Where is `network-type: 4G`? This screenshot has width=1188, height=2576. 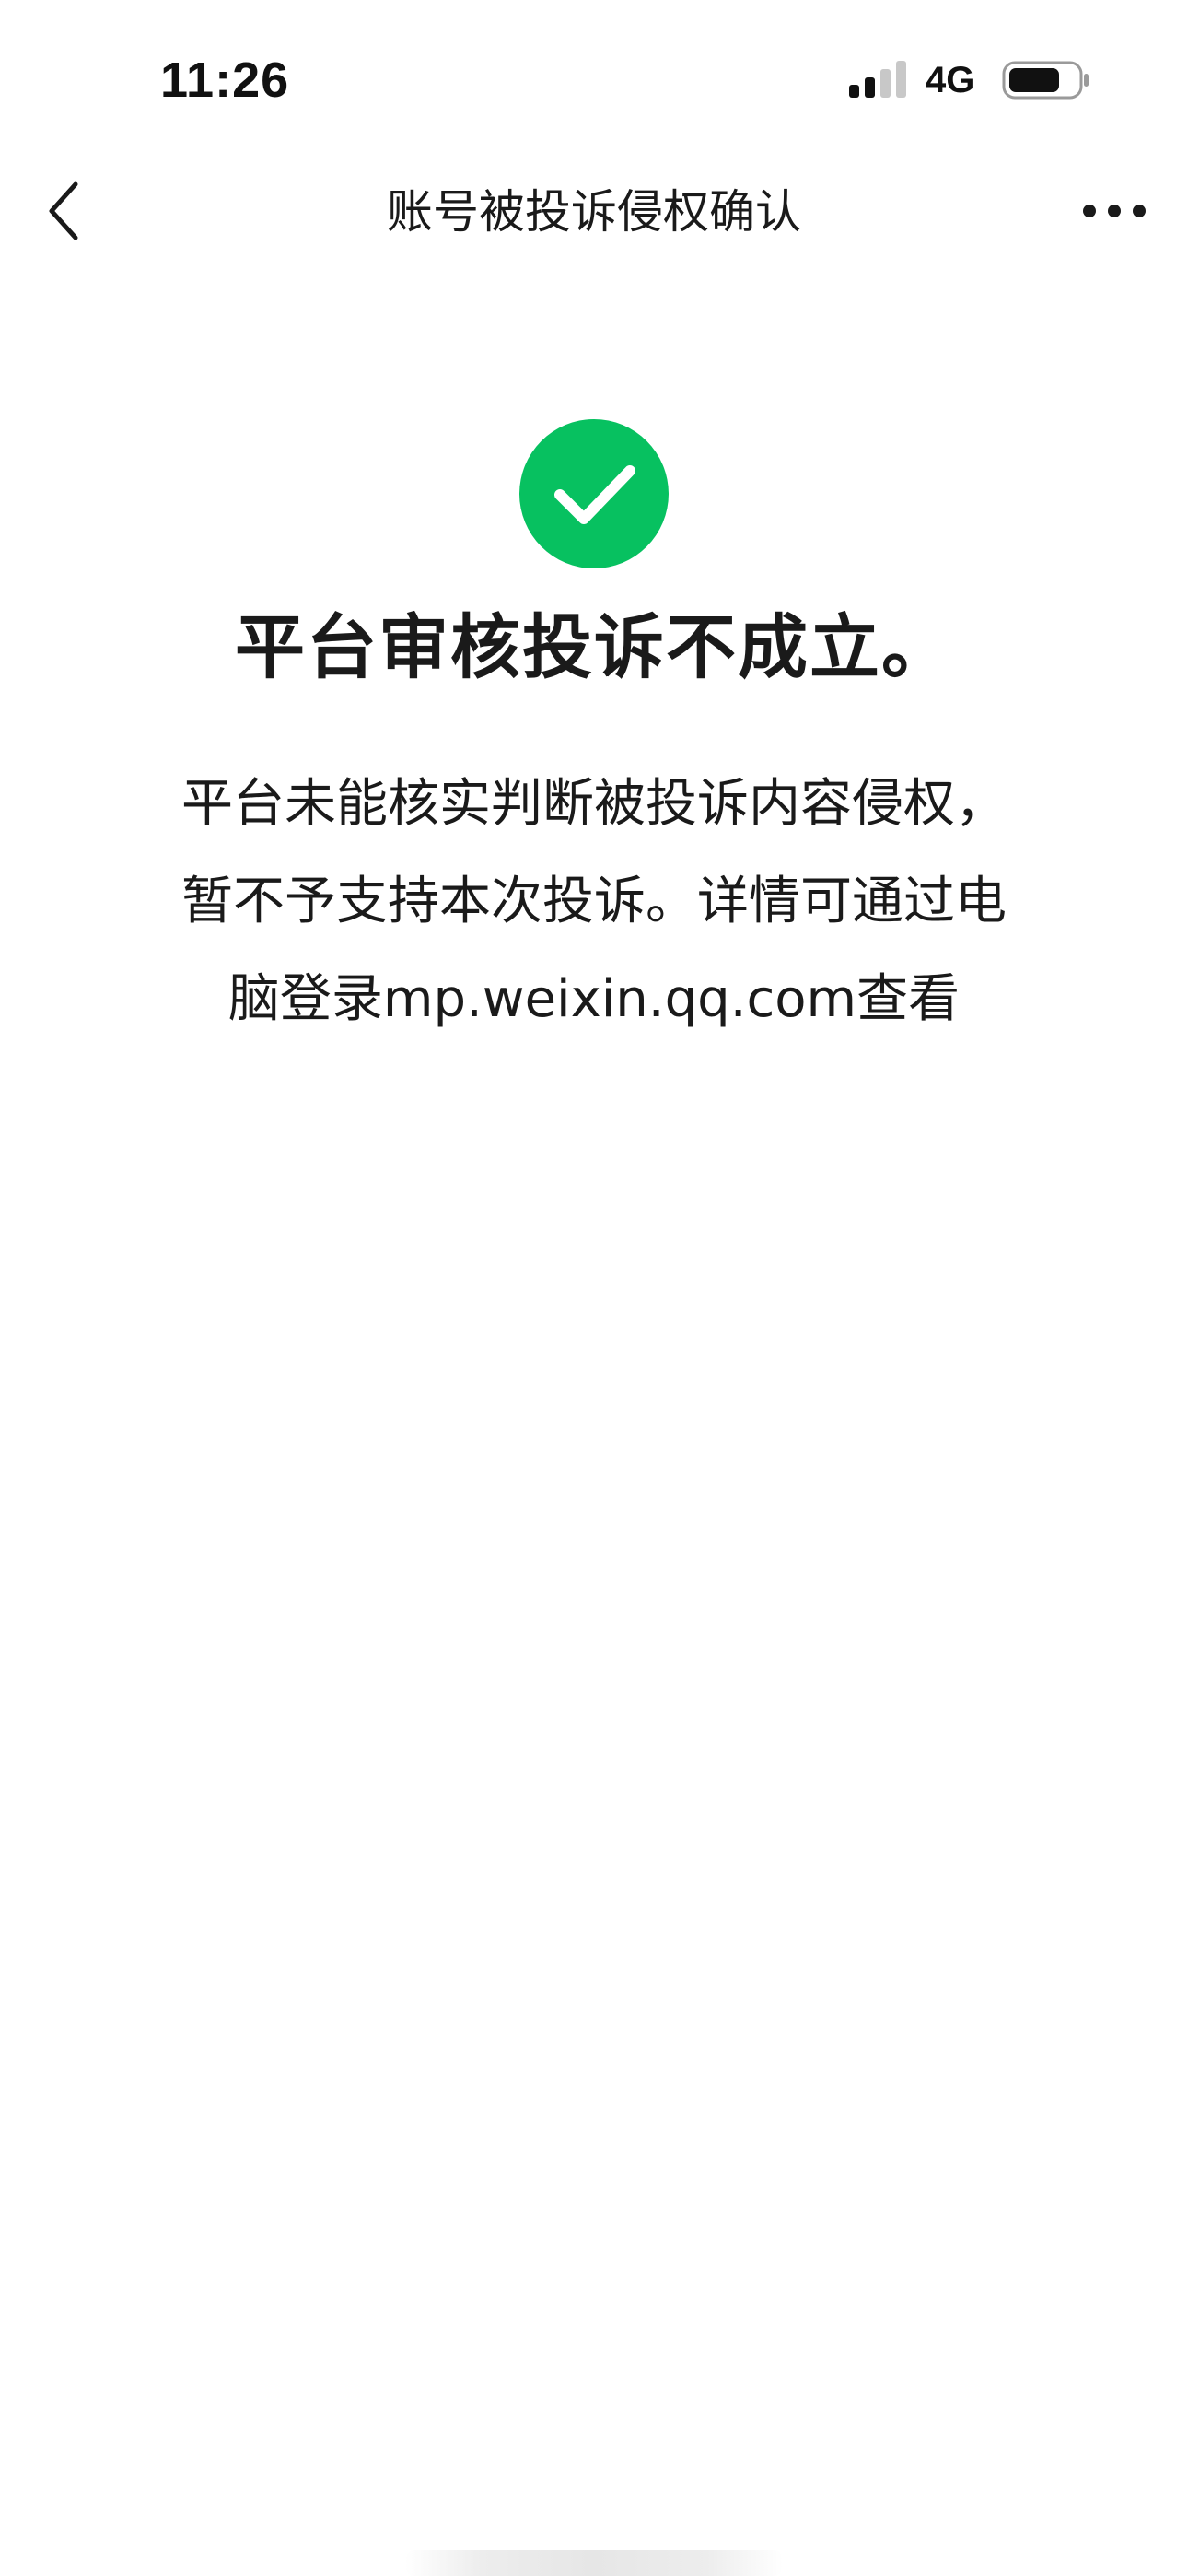
network-type: 4G is located at coordinates (951, 80).